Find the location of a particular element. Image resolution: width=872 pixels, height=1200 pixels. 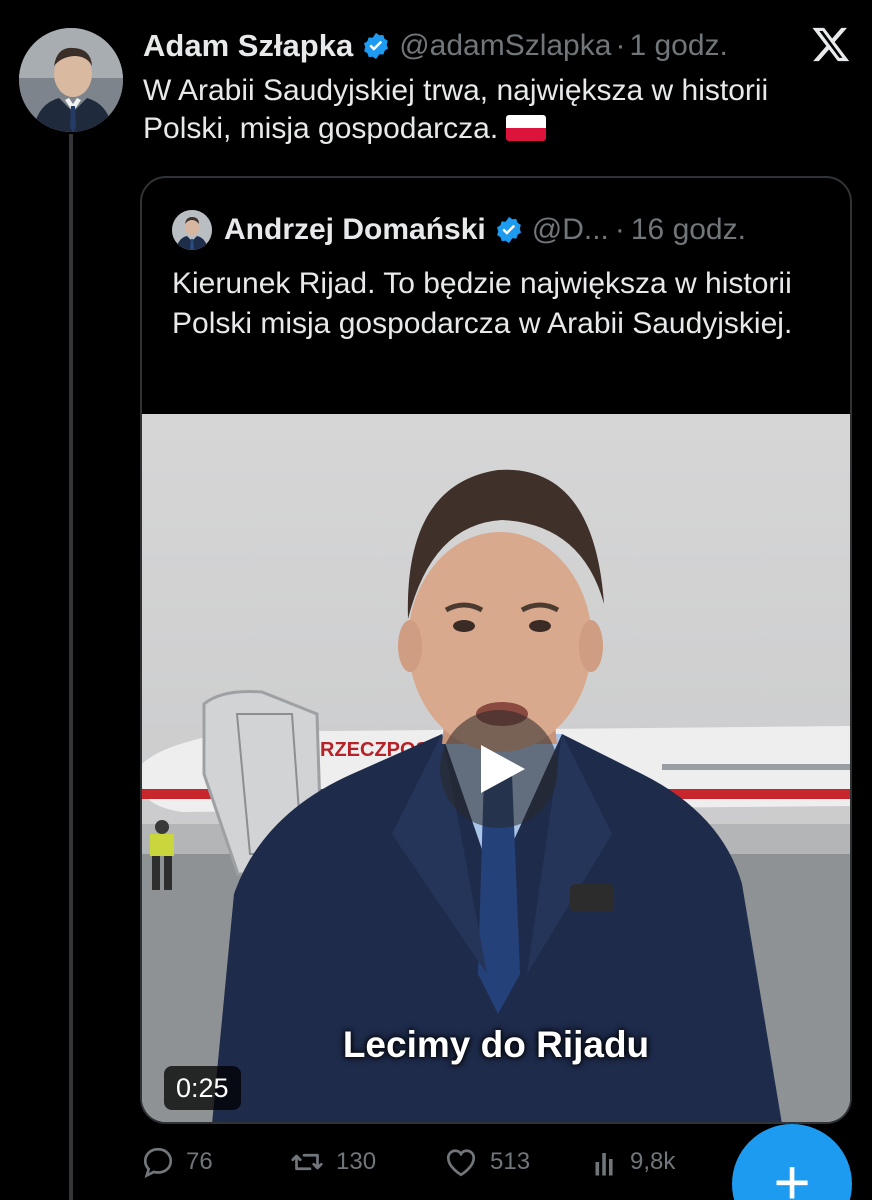

views-count: 9,8k is located at coordinates (653, 1161).